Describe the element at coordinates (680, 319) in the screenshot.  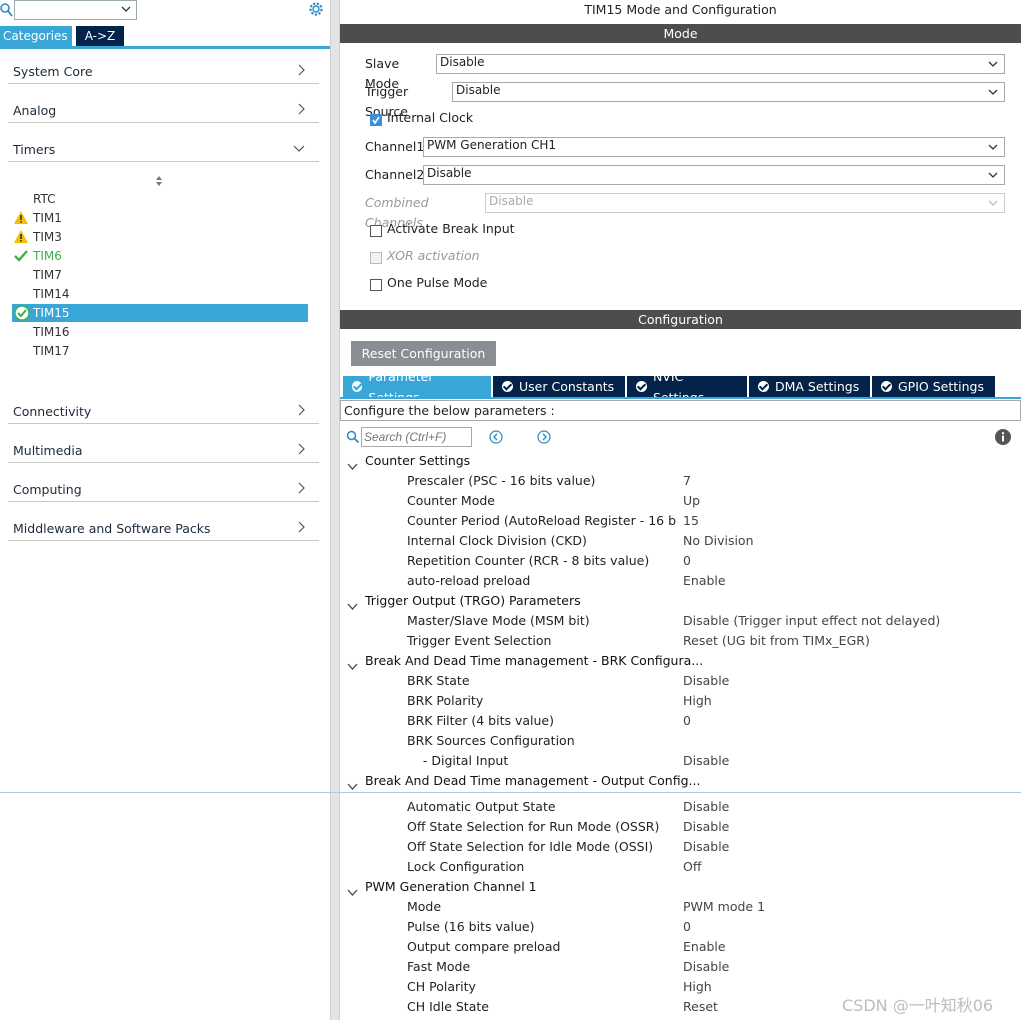
I see `configuration-section-header: Configuration` at that location.